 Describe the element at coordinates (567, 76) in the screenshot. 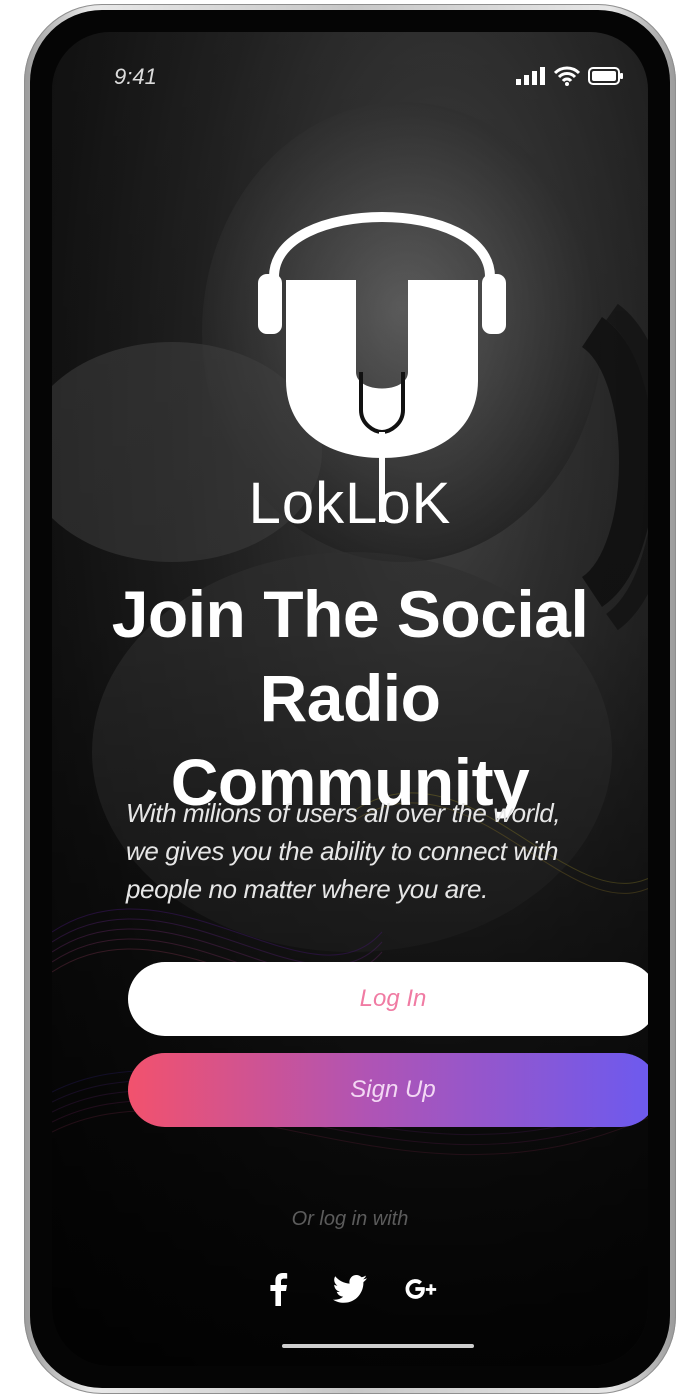

I see `wifi-icon` at that location.